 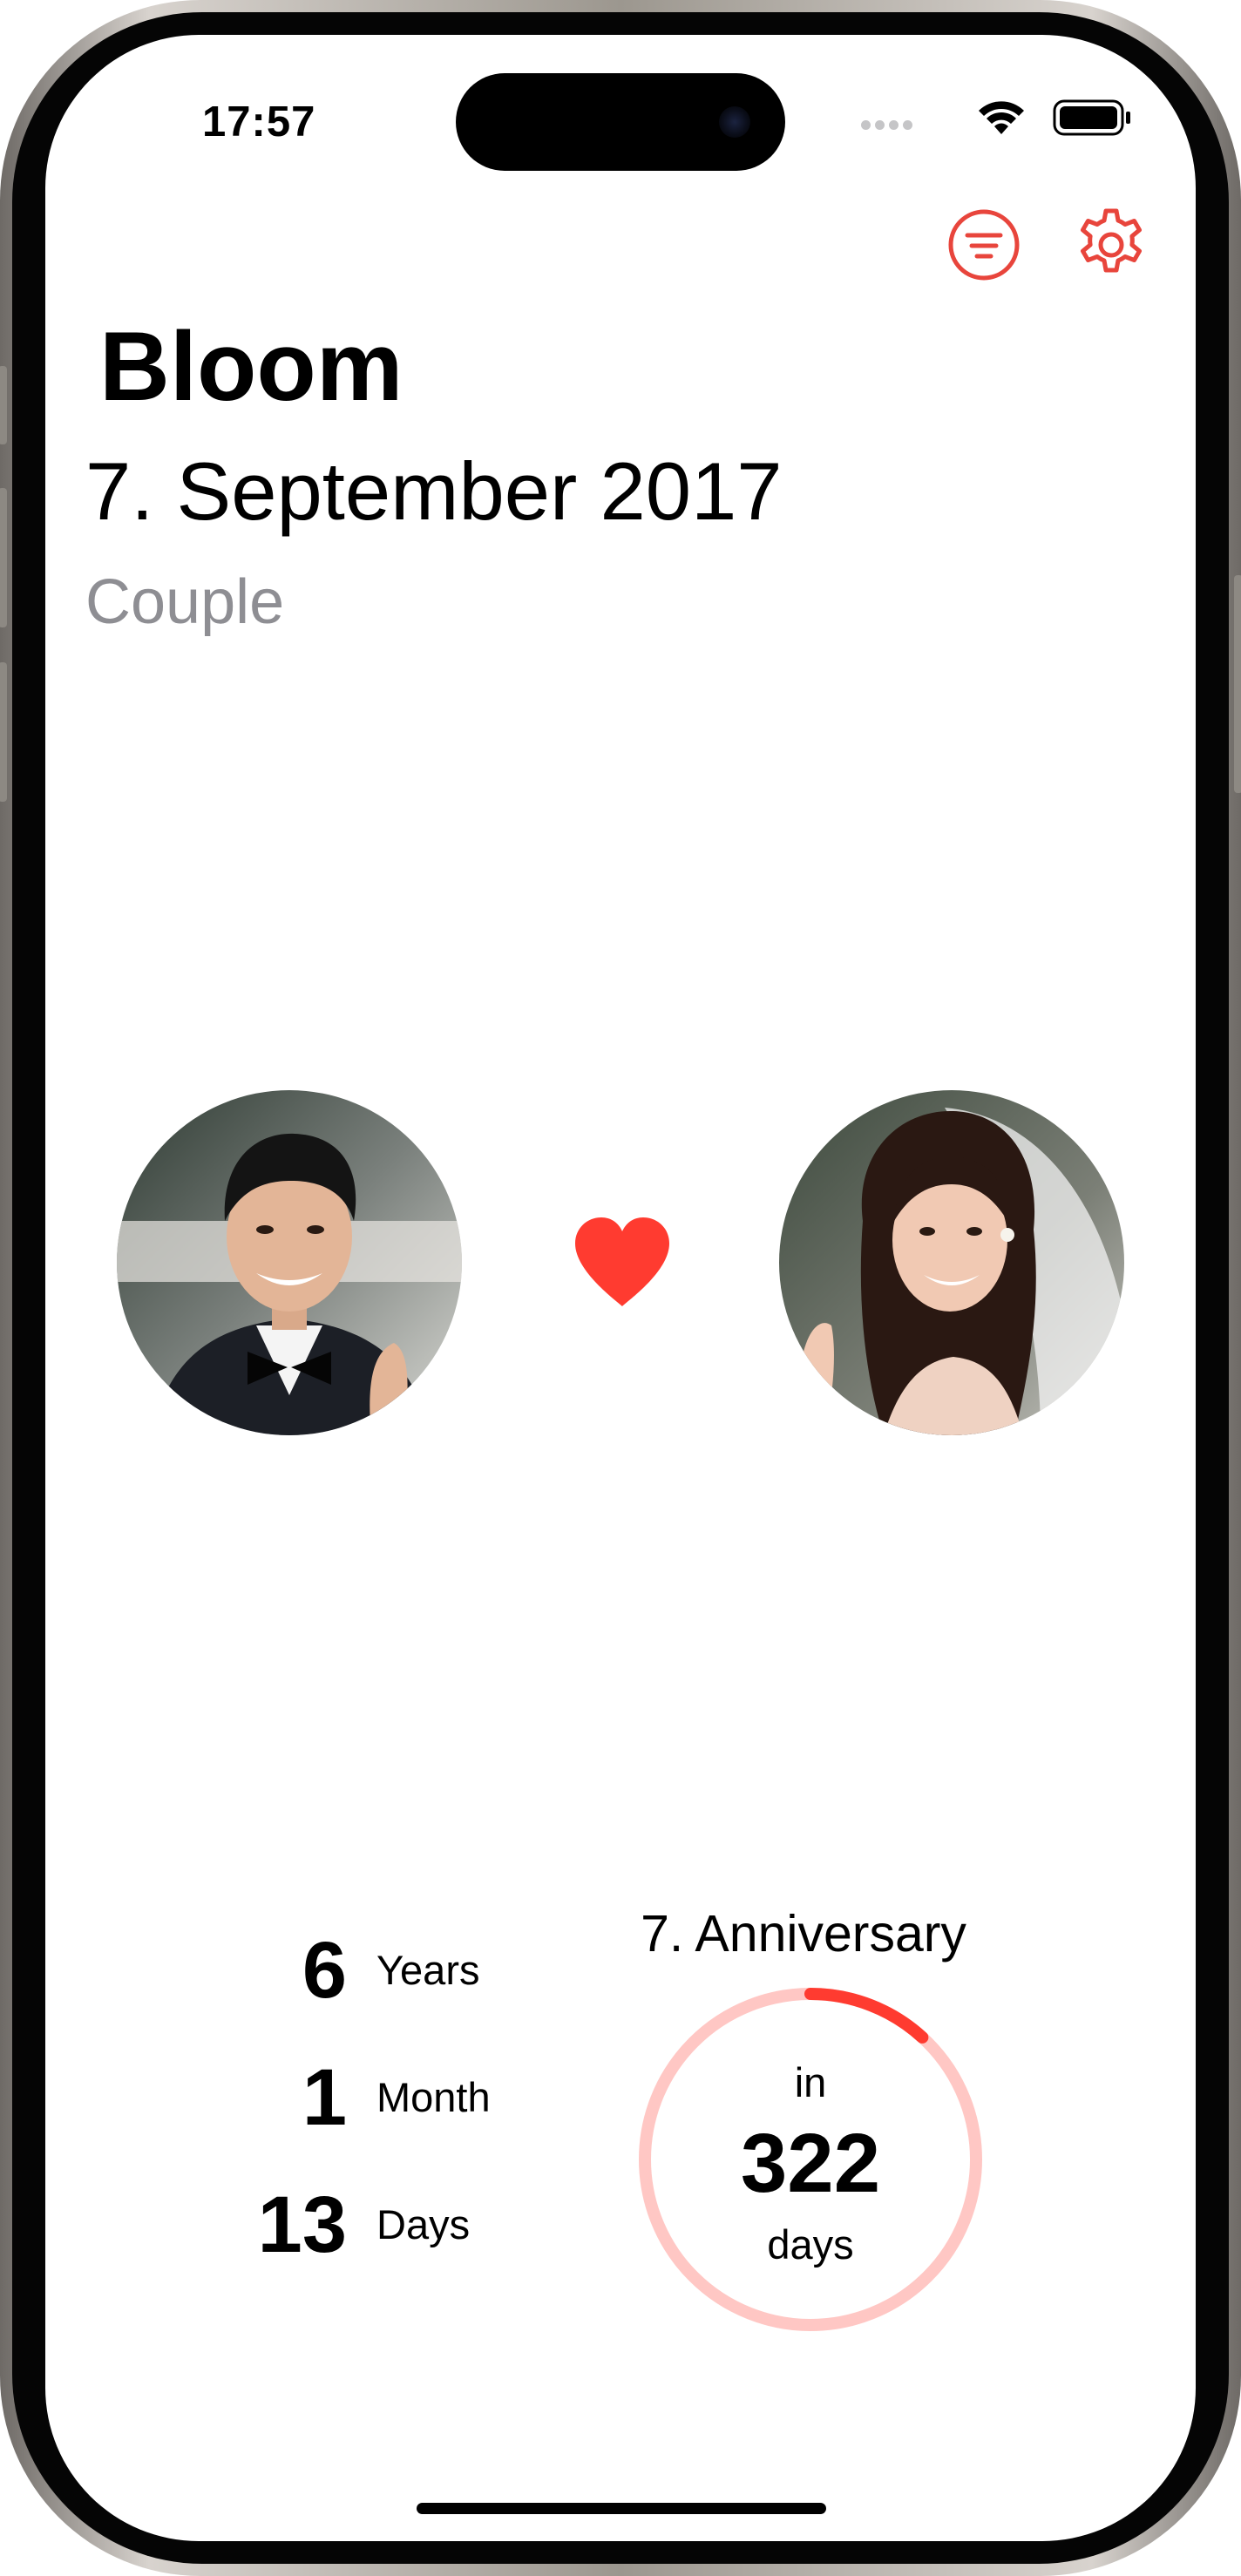 I want to click on power-button, so click(x=1237, y=684).